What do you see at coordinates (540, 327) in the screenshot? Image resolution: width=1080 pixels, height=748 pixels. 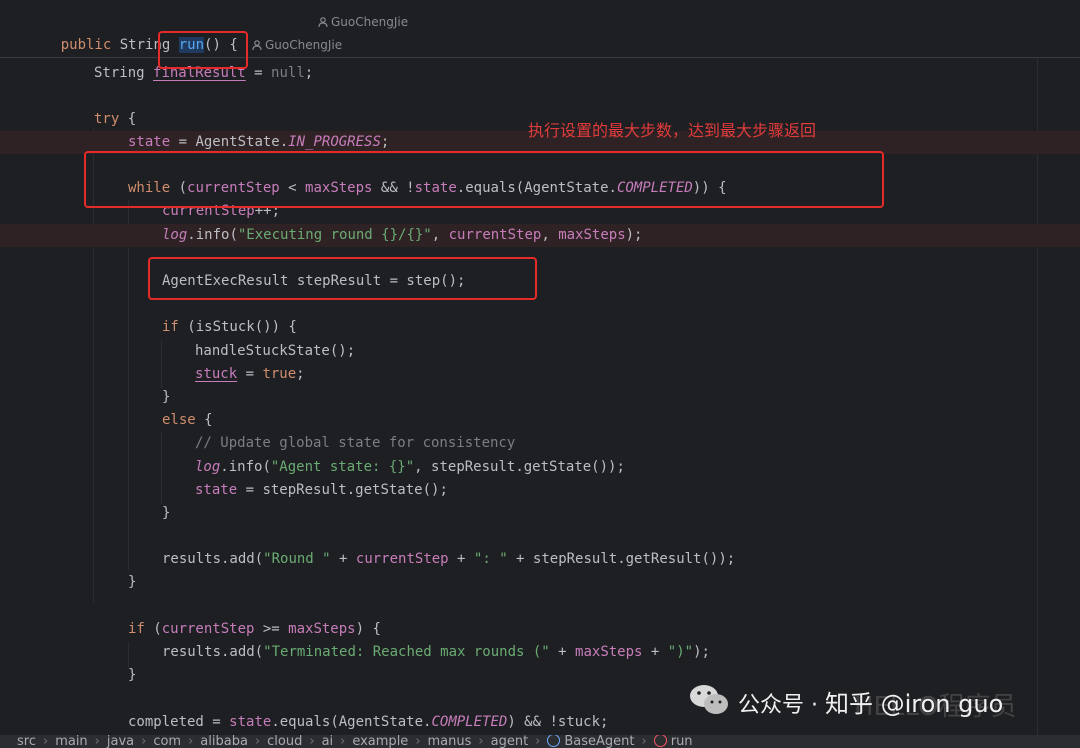 I see `code-line: if (isStuck()) {` at bounding box center [540, 327].